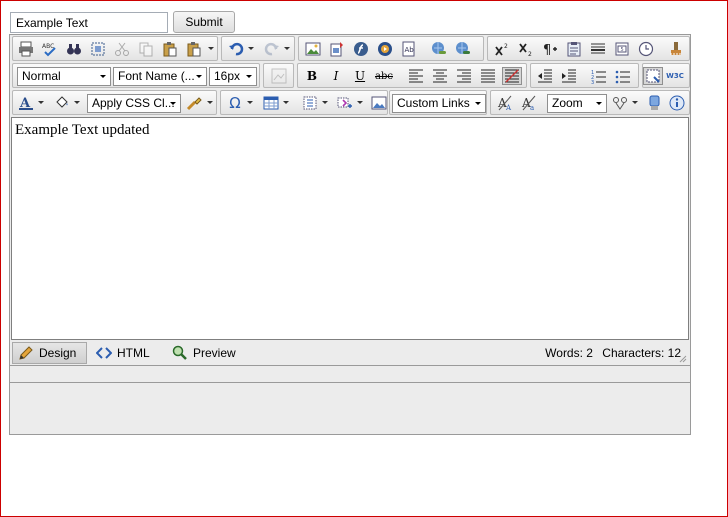  What do you see at coordinates (361, 49) in the screenshot?
I see `flash-icon` at bounding box center [361, 49].